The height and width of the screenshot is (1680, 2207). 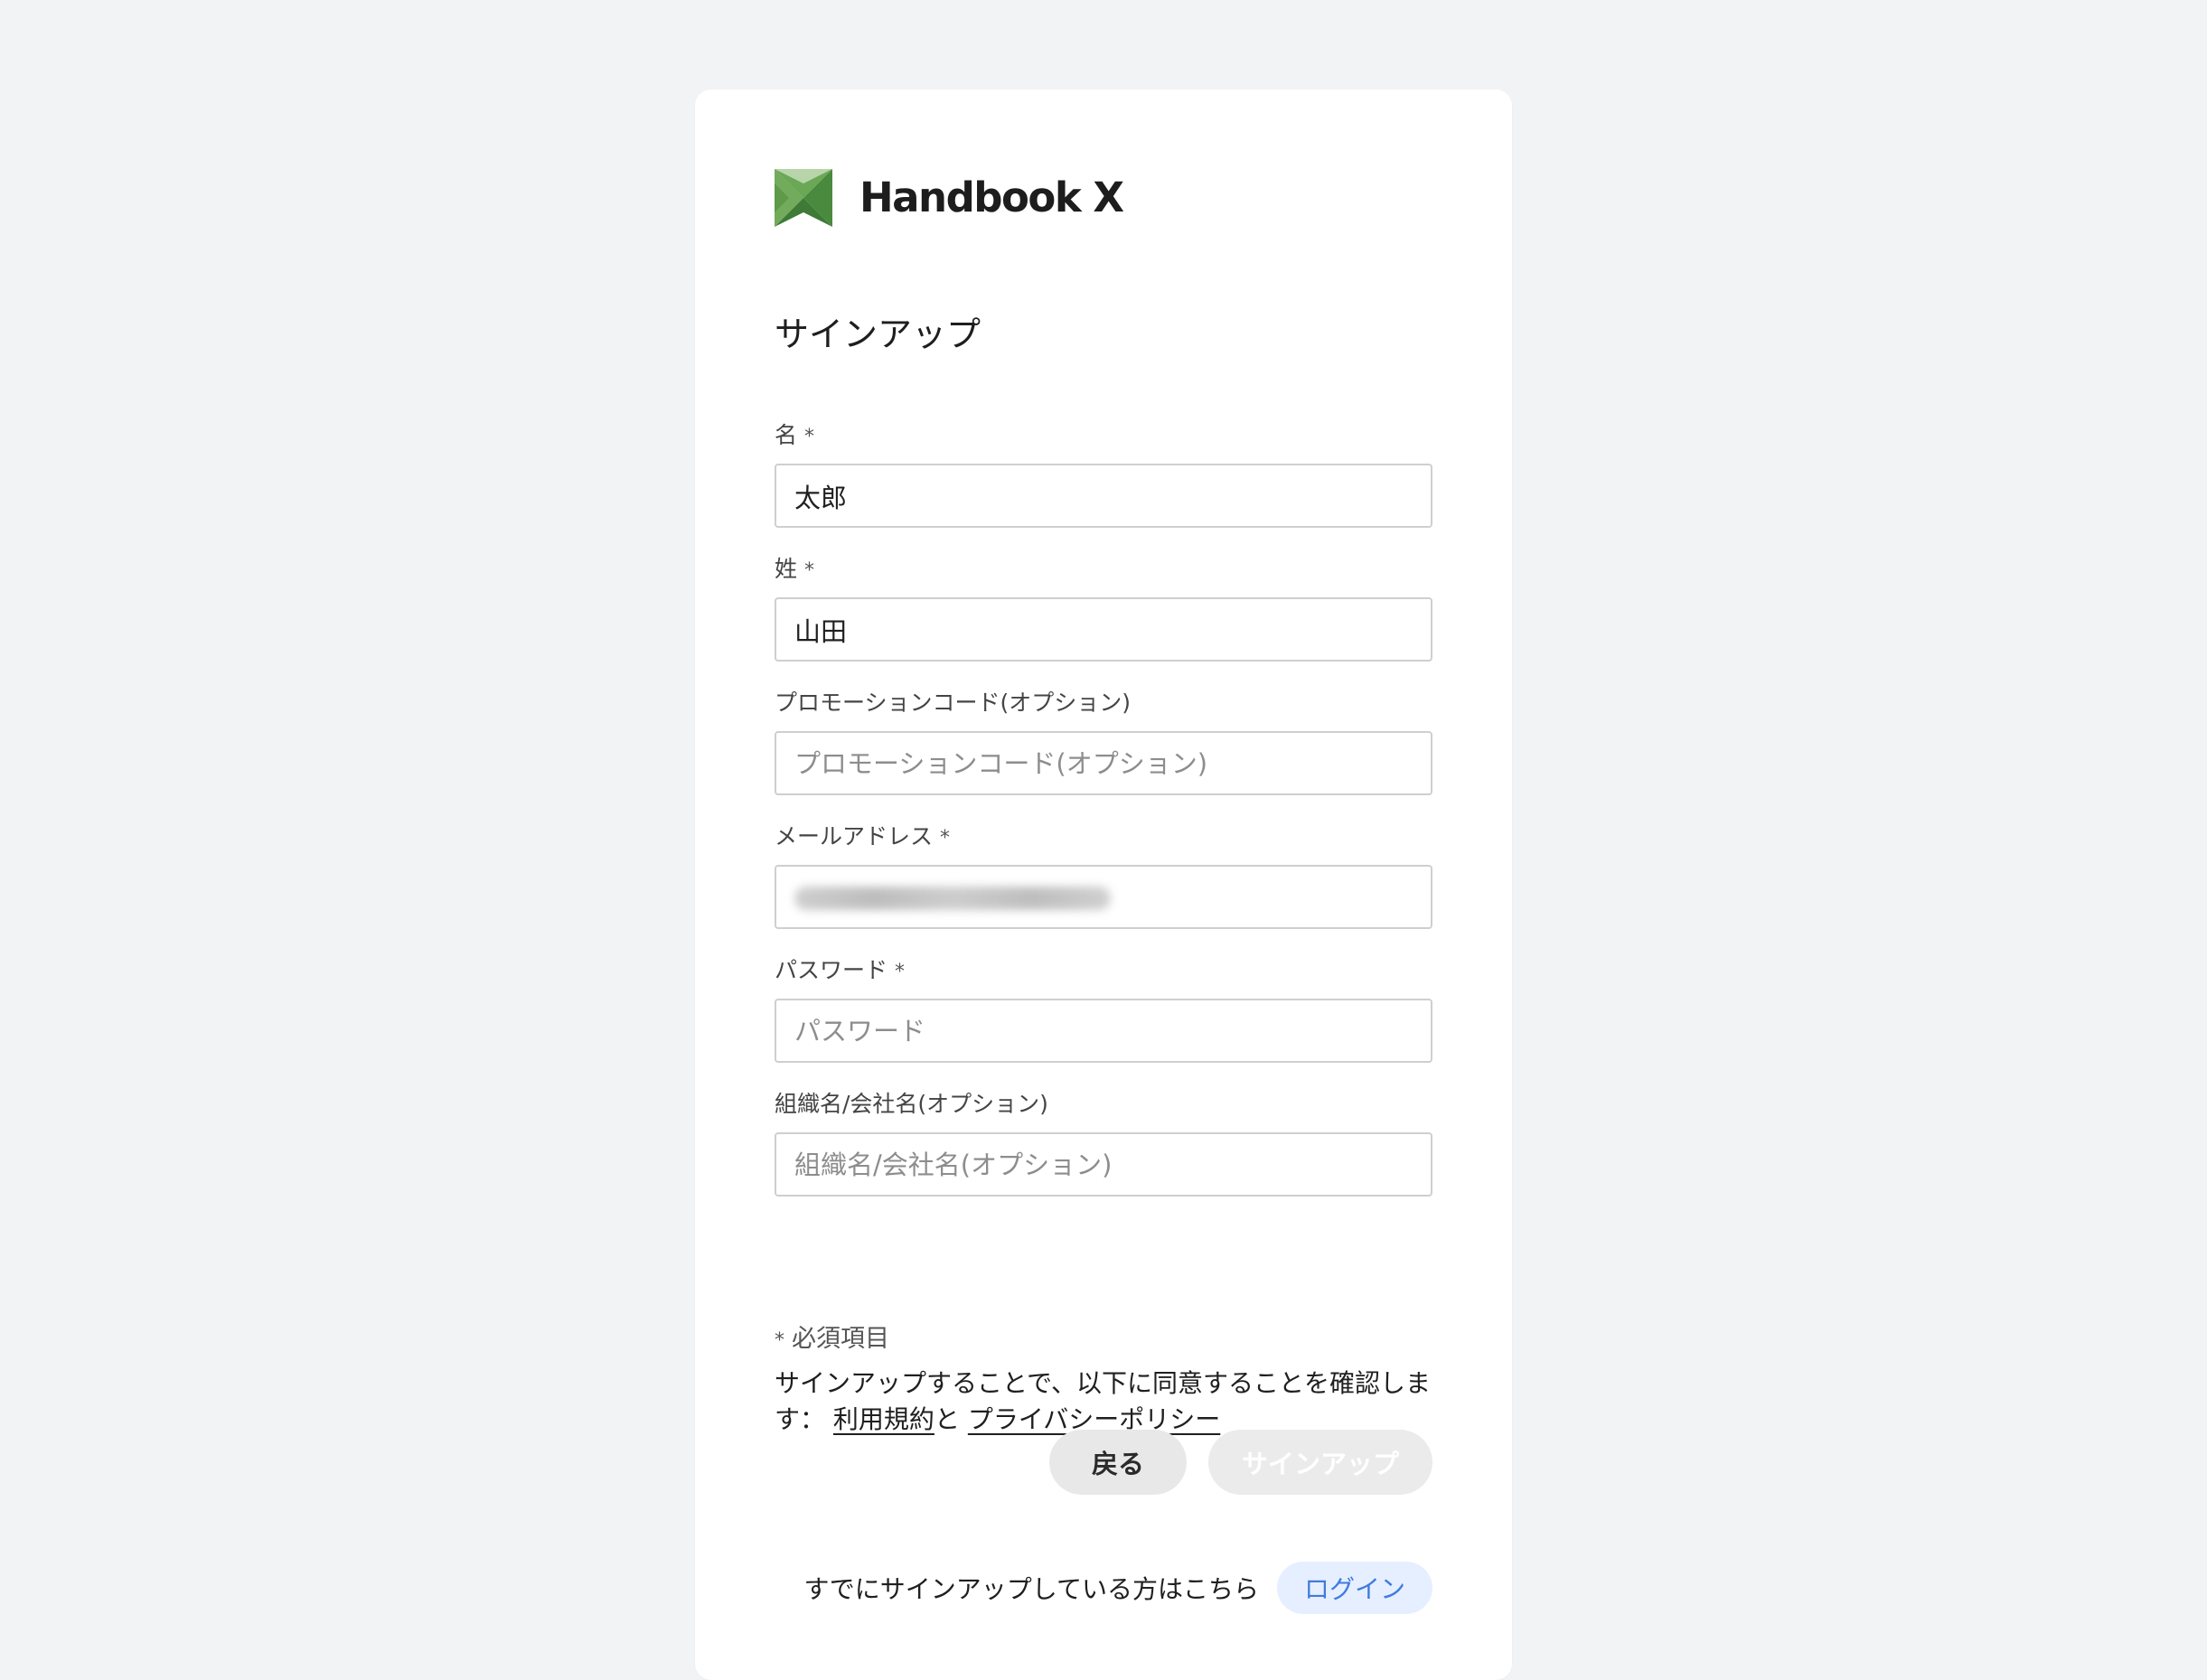 I want to click on organization-label: 組織名/会社名(オプション), so click(x=911, y=1104).